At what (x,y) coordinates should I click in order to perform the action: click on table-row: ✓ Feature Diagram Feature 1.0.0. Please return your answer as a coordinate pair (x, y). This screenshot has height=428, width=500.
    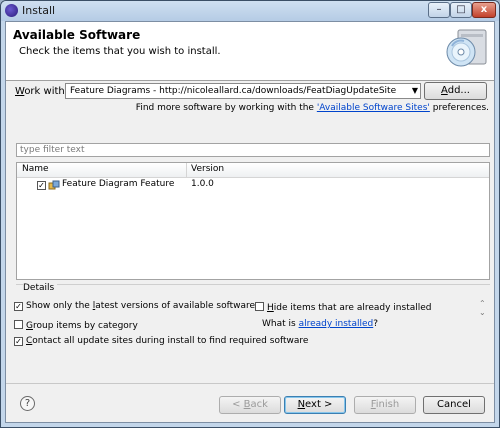
    Looking at the image, I should click on (253, 185).